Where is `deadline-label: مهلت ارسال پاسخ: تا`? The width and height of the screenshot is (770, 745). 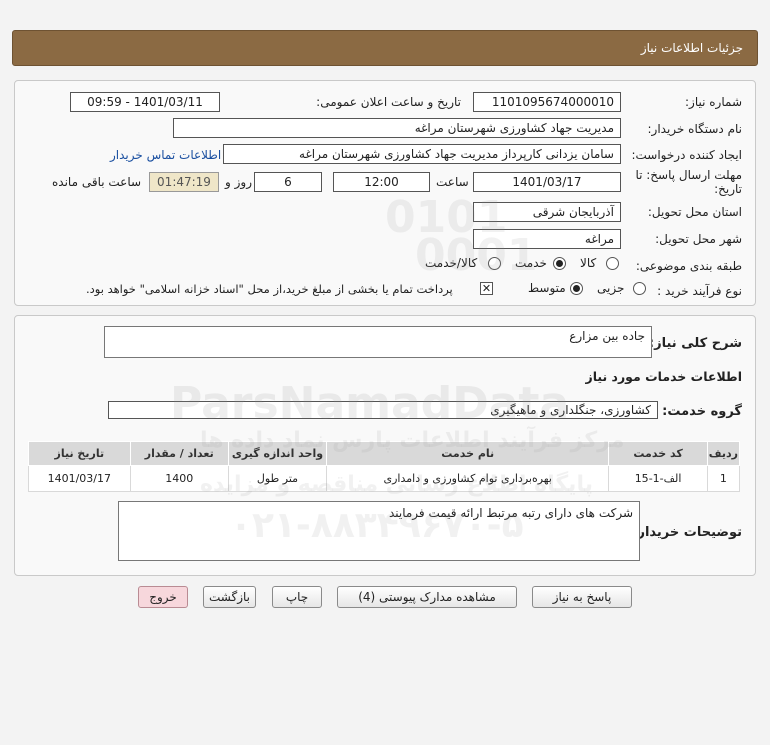 deadline-label: مهلت ارسال پاسخ: تا is located at coordinates (688, 175).